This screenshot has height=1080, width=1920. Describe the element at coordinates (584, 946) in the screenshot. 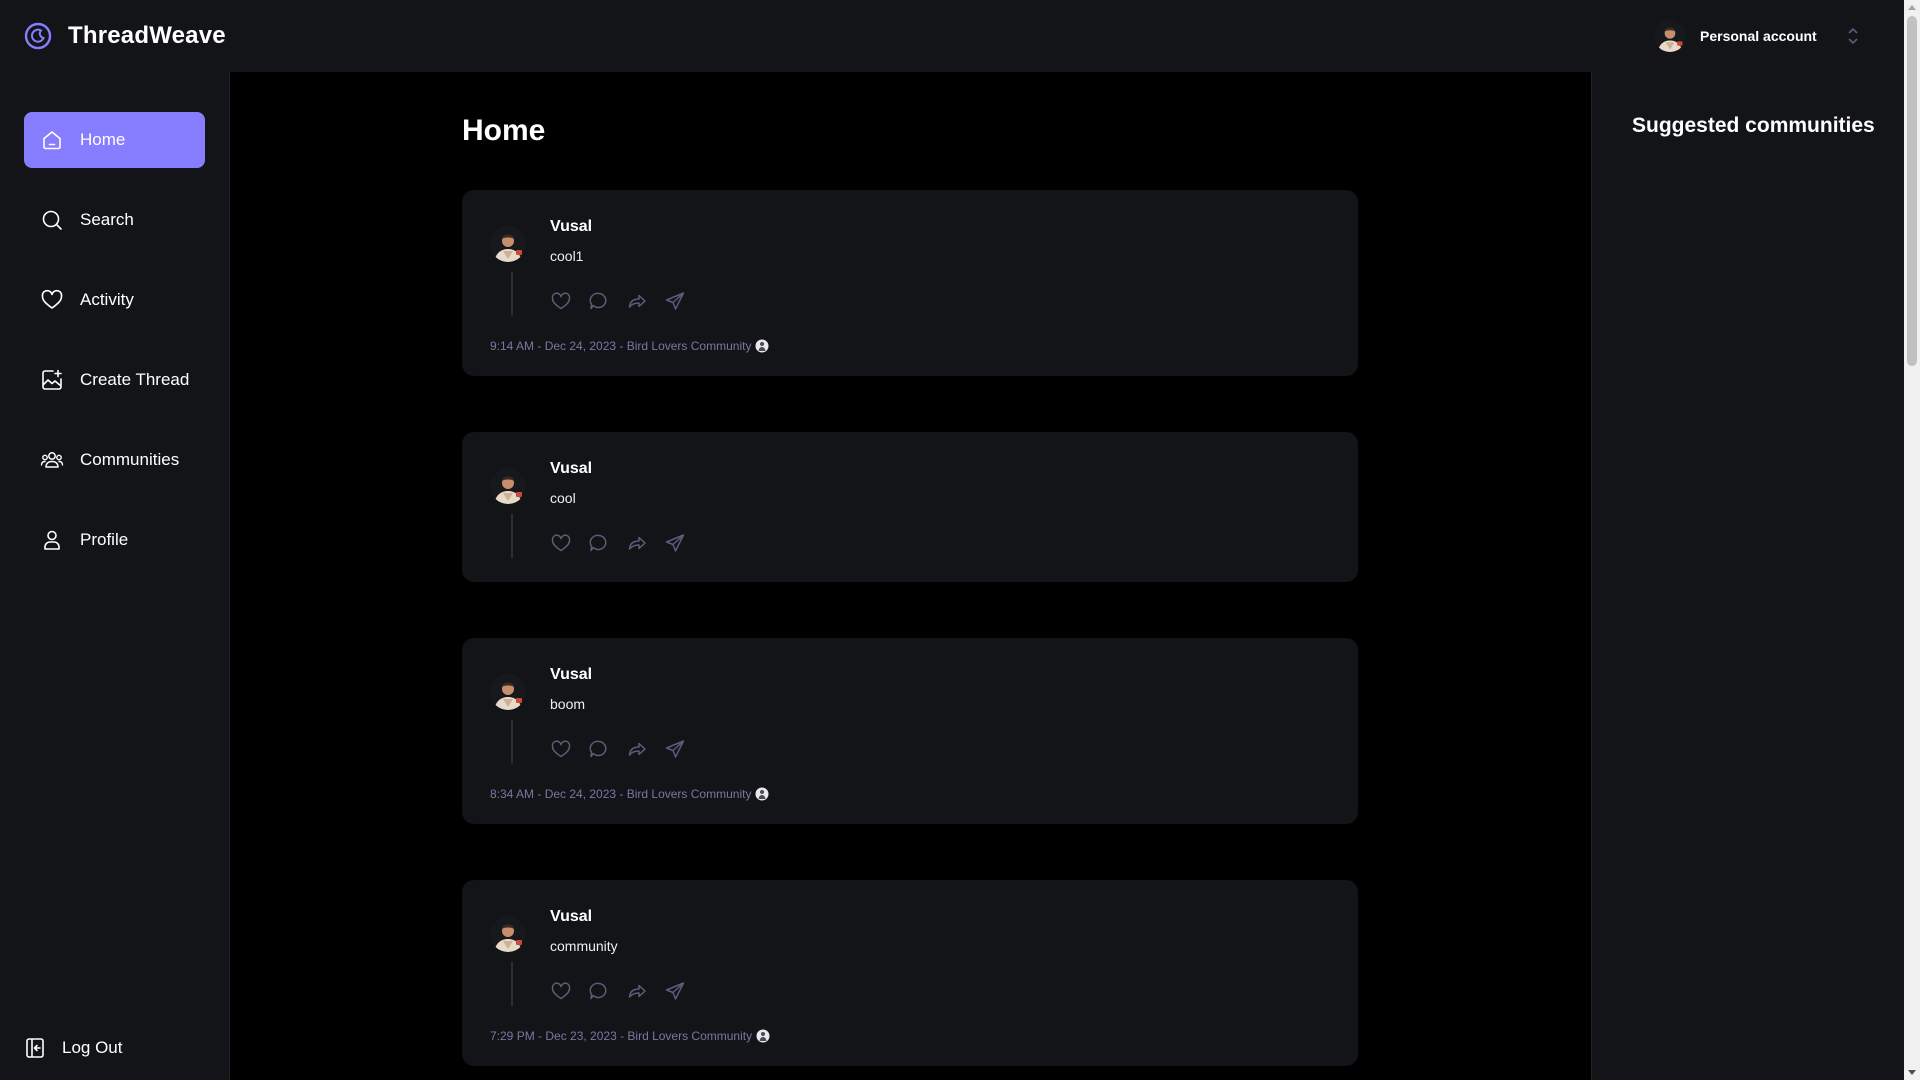

I see `thread-content: community` at that location.